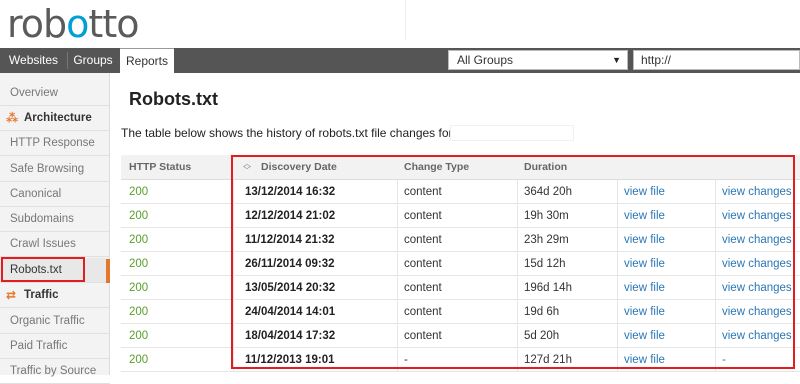 Image resolution: width=800 pixels, height=384 pixels. I want to click on sidebar-section-traffic: ⇄ Traffic, so click(55, 295).